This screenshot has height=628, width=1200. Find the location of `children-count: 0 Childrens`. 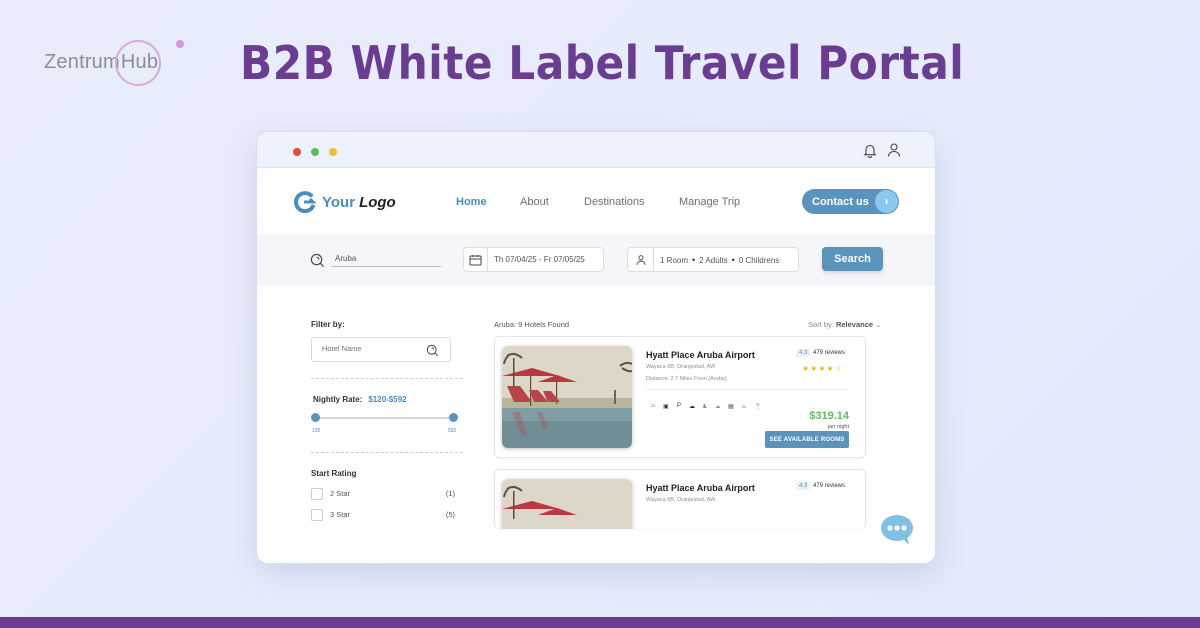

children-count: 0 Childrens is located at coordinates (759, 260).